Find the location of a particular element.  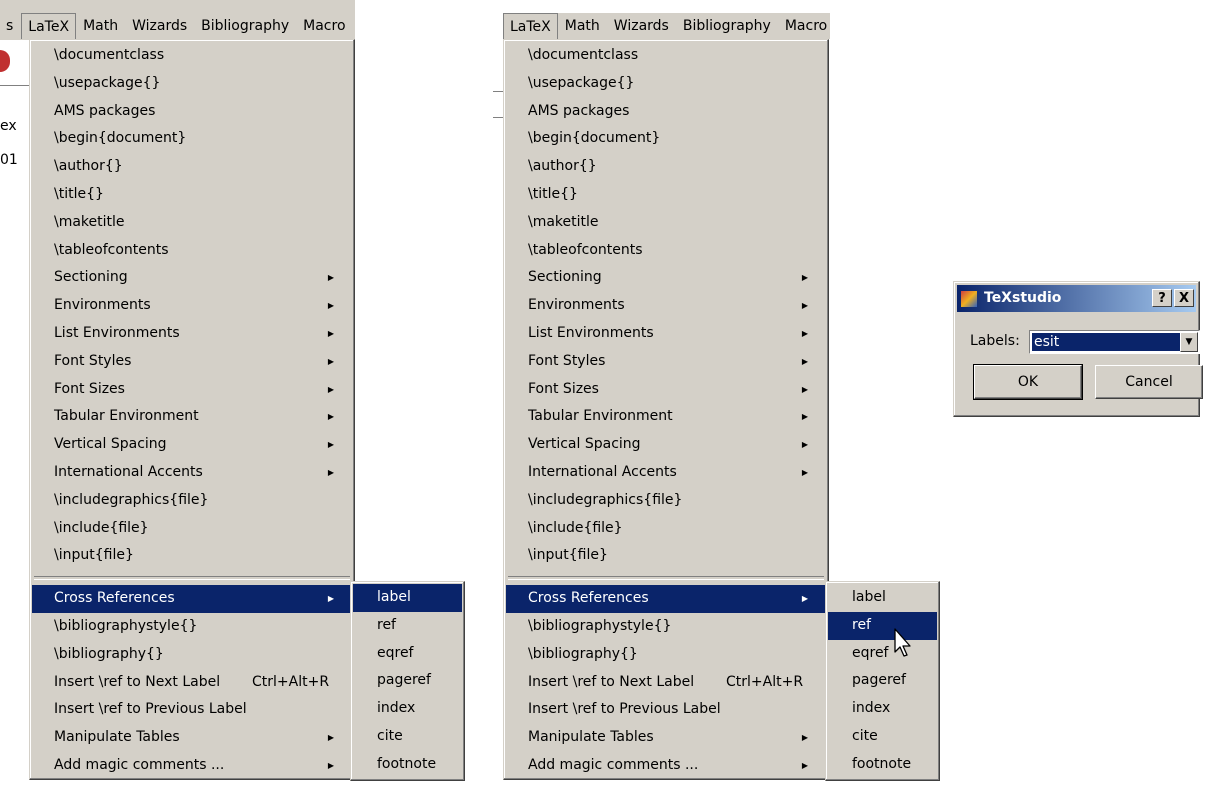

menubar-item-partial: s is located at coordinates (10, 26).